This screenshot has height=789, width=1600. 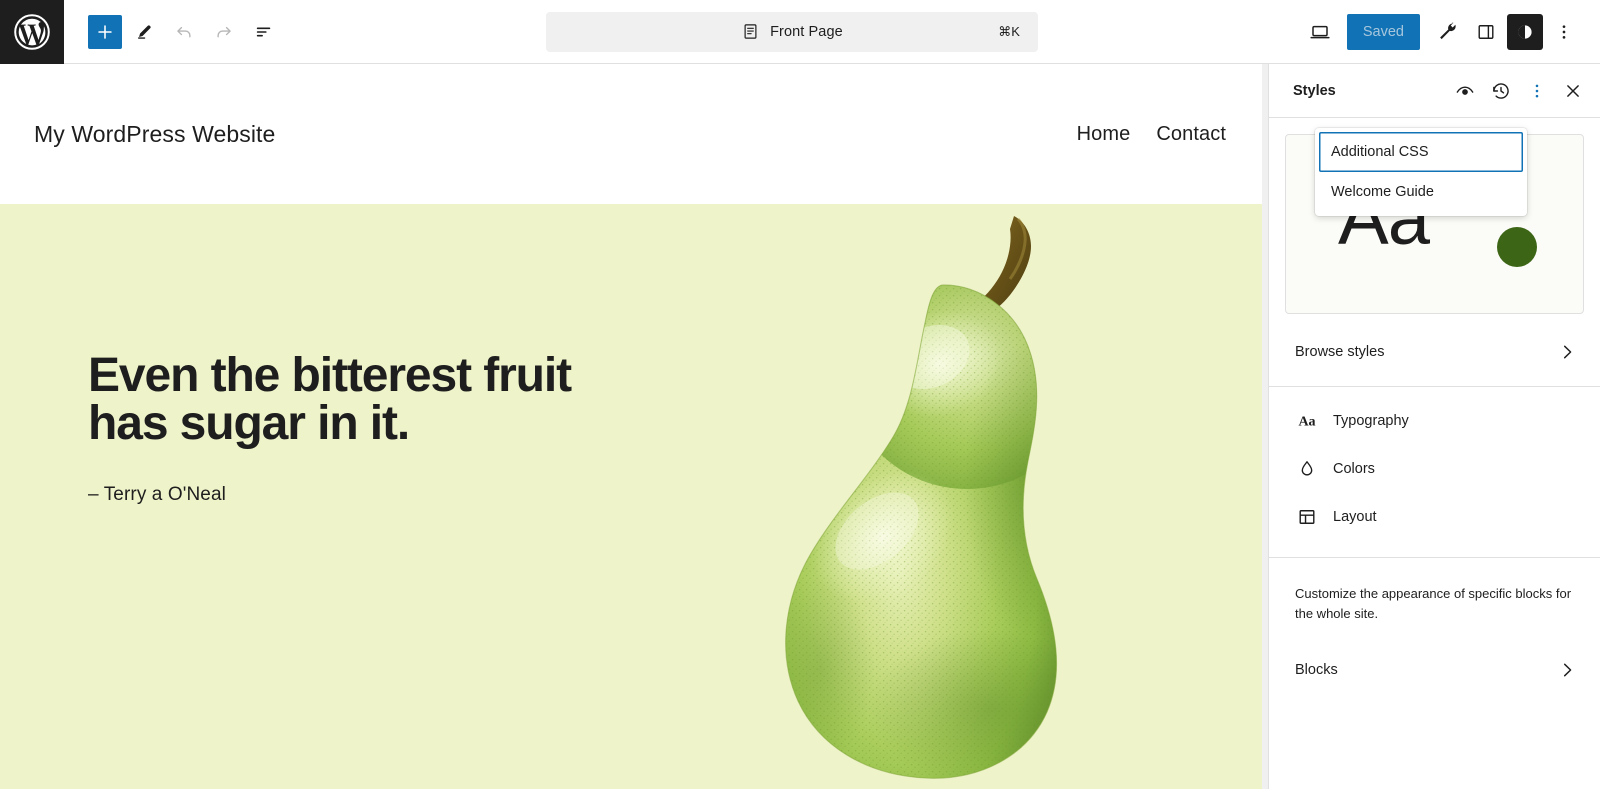 I want to click on hero-heading-line-2: has sugar in it., so click(x=249, y=423).